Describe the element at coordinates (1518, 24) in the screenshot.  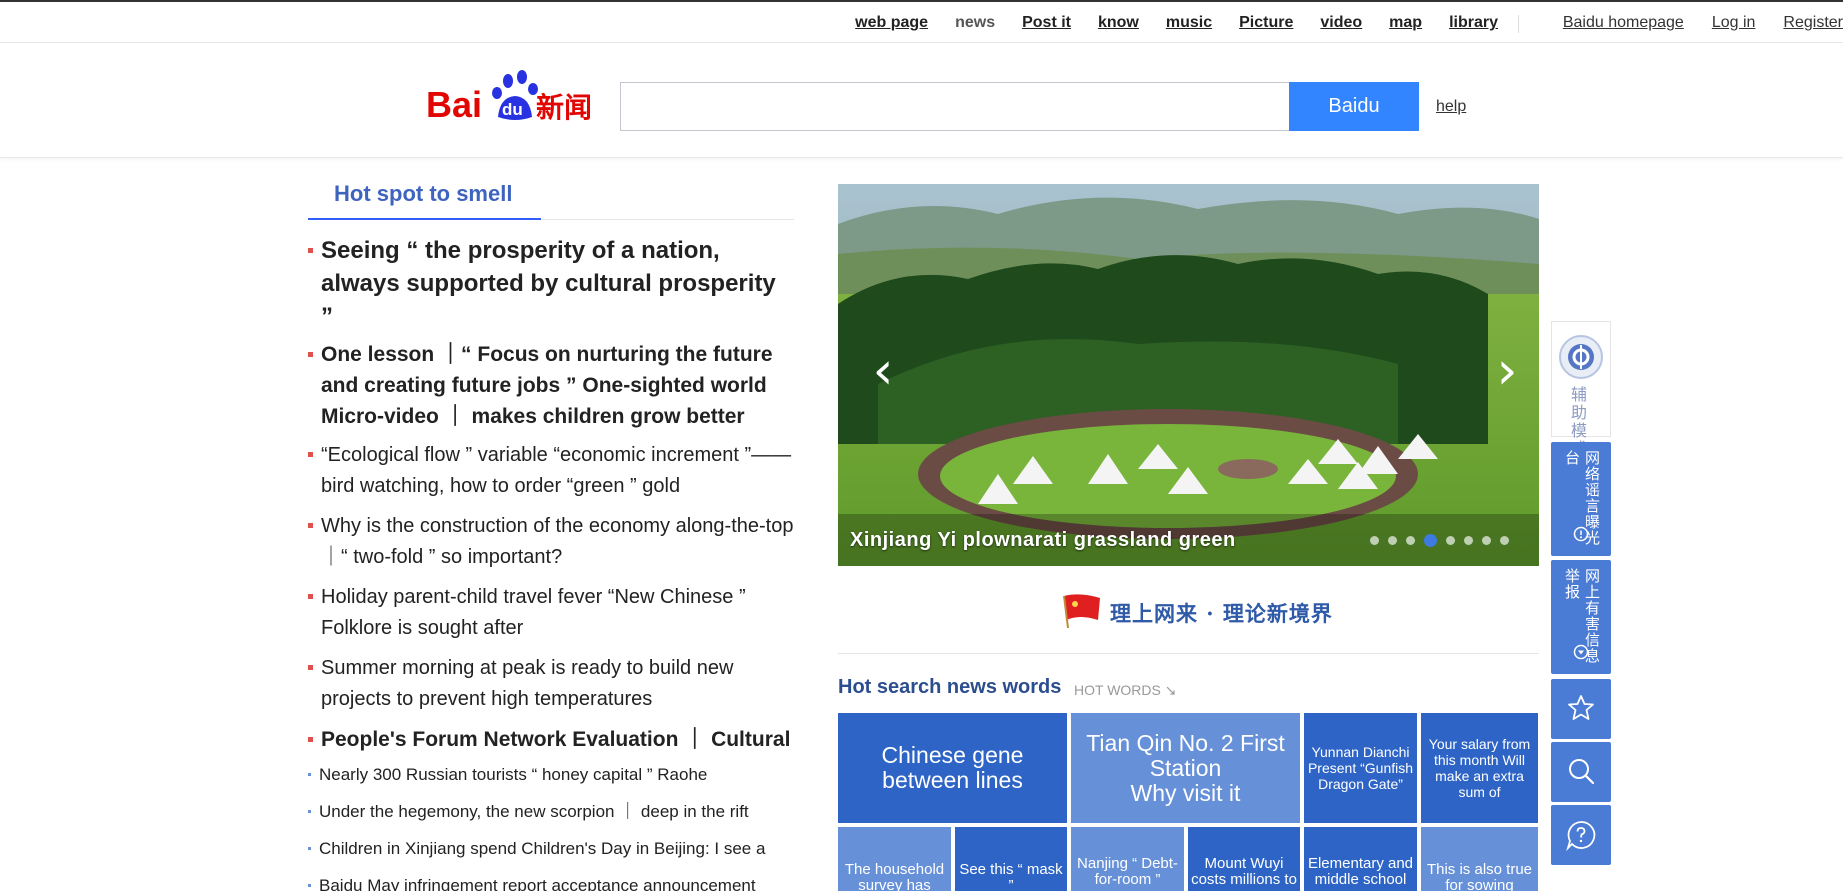
I see `nav-divider` at that location.